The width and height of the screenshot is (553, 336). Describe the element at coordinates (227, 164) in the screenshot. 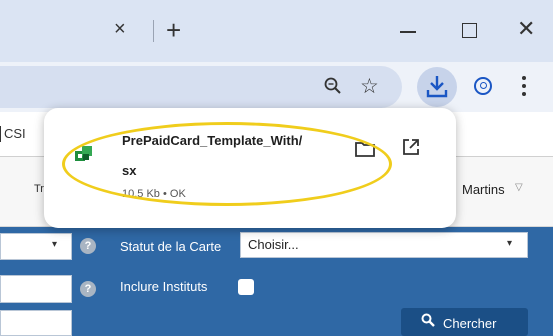

I see `highlight-ellipse` at that location.